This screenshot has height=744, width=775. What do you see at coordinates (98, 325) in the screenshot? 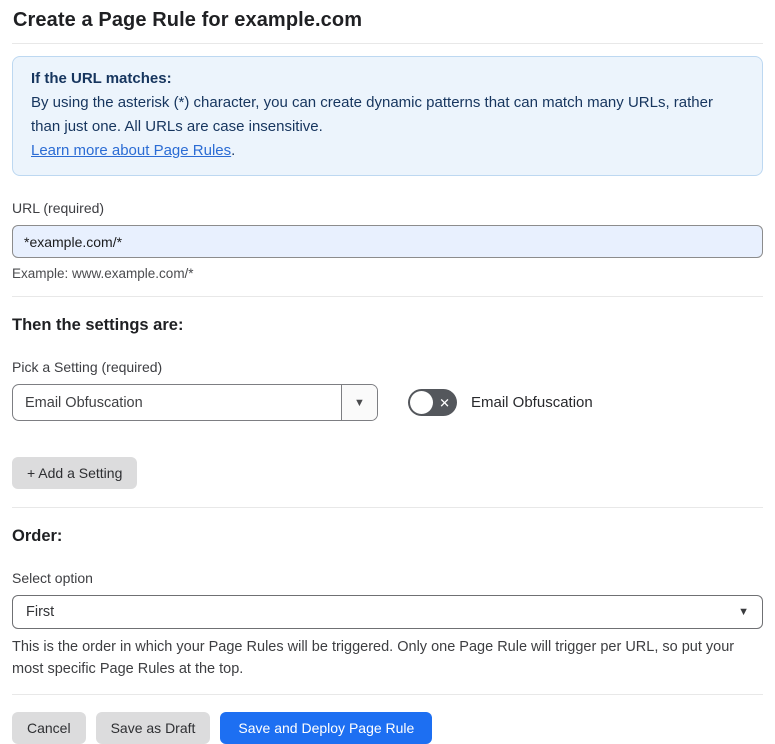
I see `settings-section-heading: Then the settings are:` at bounding box center [98, 325].